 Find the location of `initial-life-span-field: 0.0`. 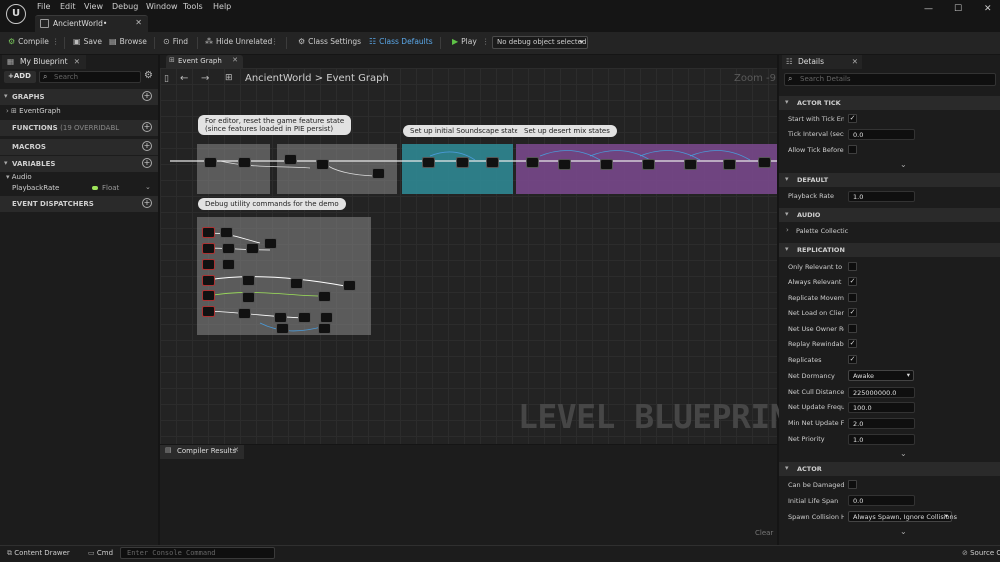

initial-life-span-field: 0.0 is located at coordinates (881, 500).